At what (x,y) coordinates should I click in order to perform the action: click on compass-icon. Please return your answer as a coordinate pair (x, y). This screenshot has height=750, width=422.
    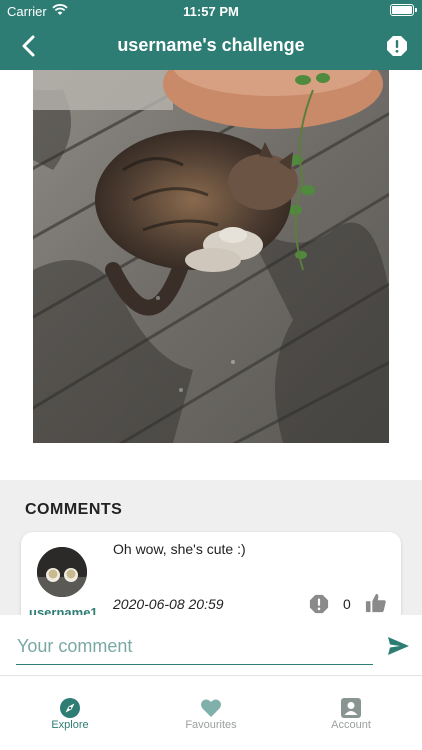
    Looking at the image, I should click on (70, 708).